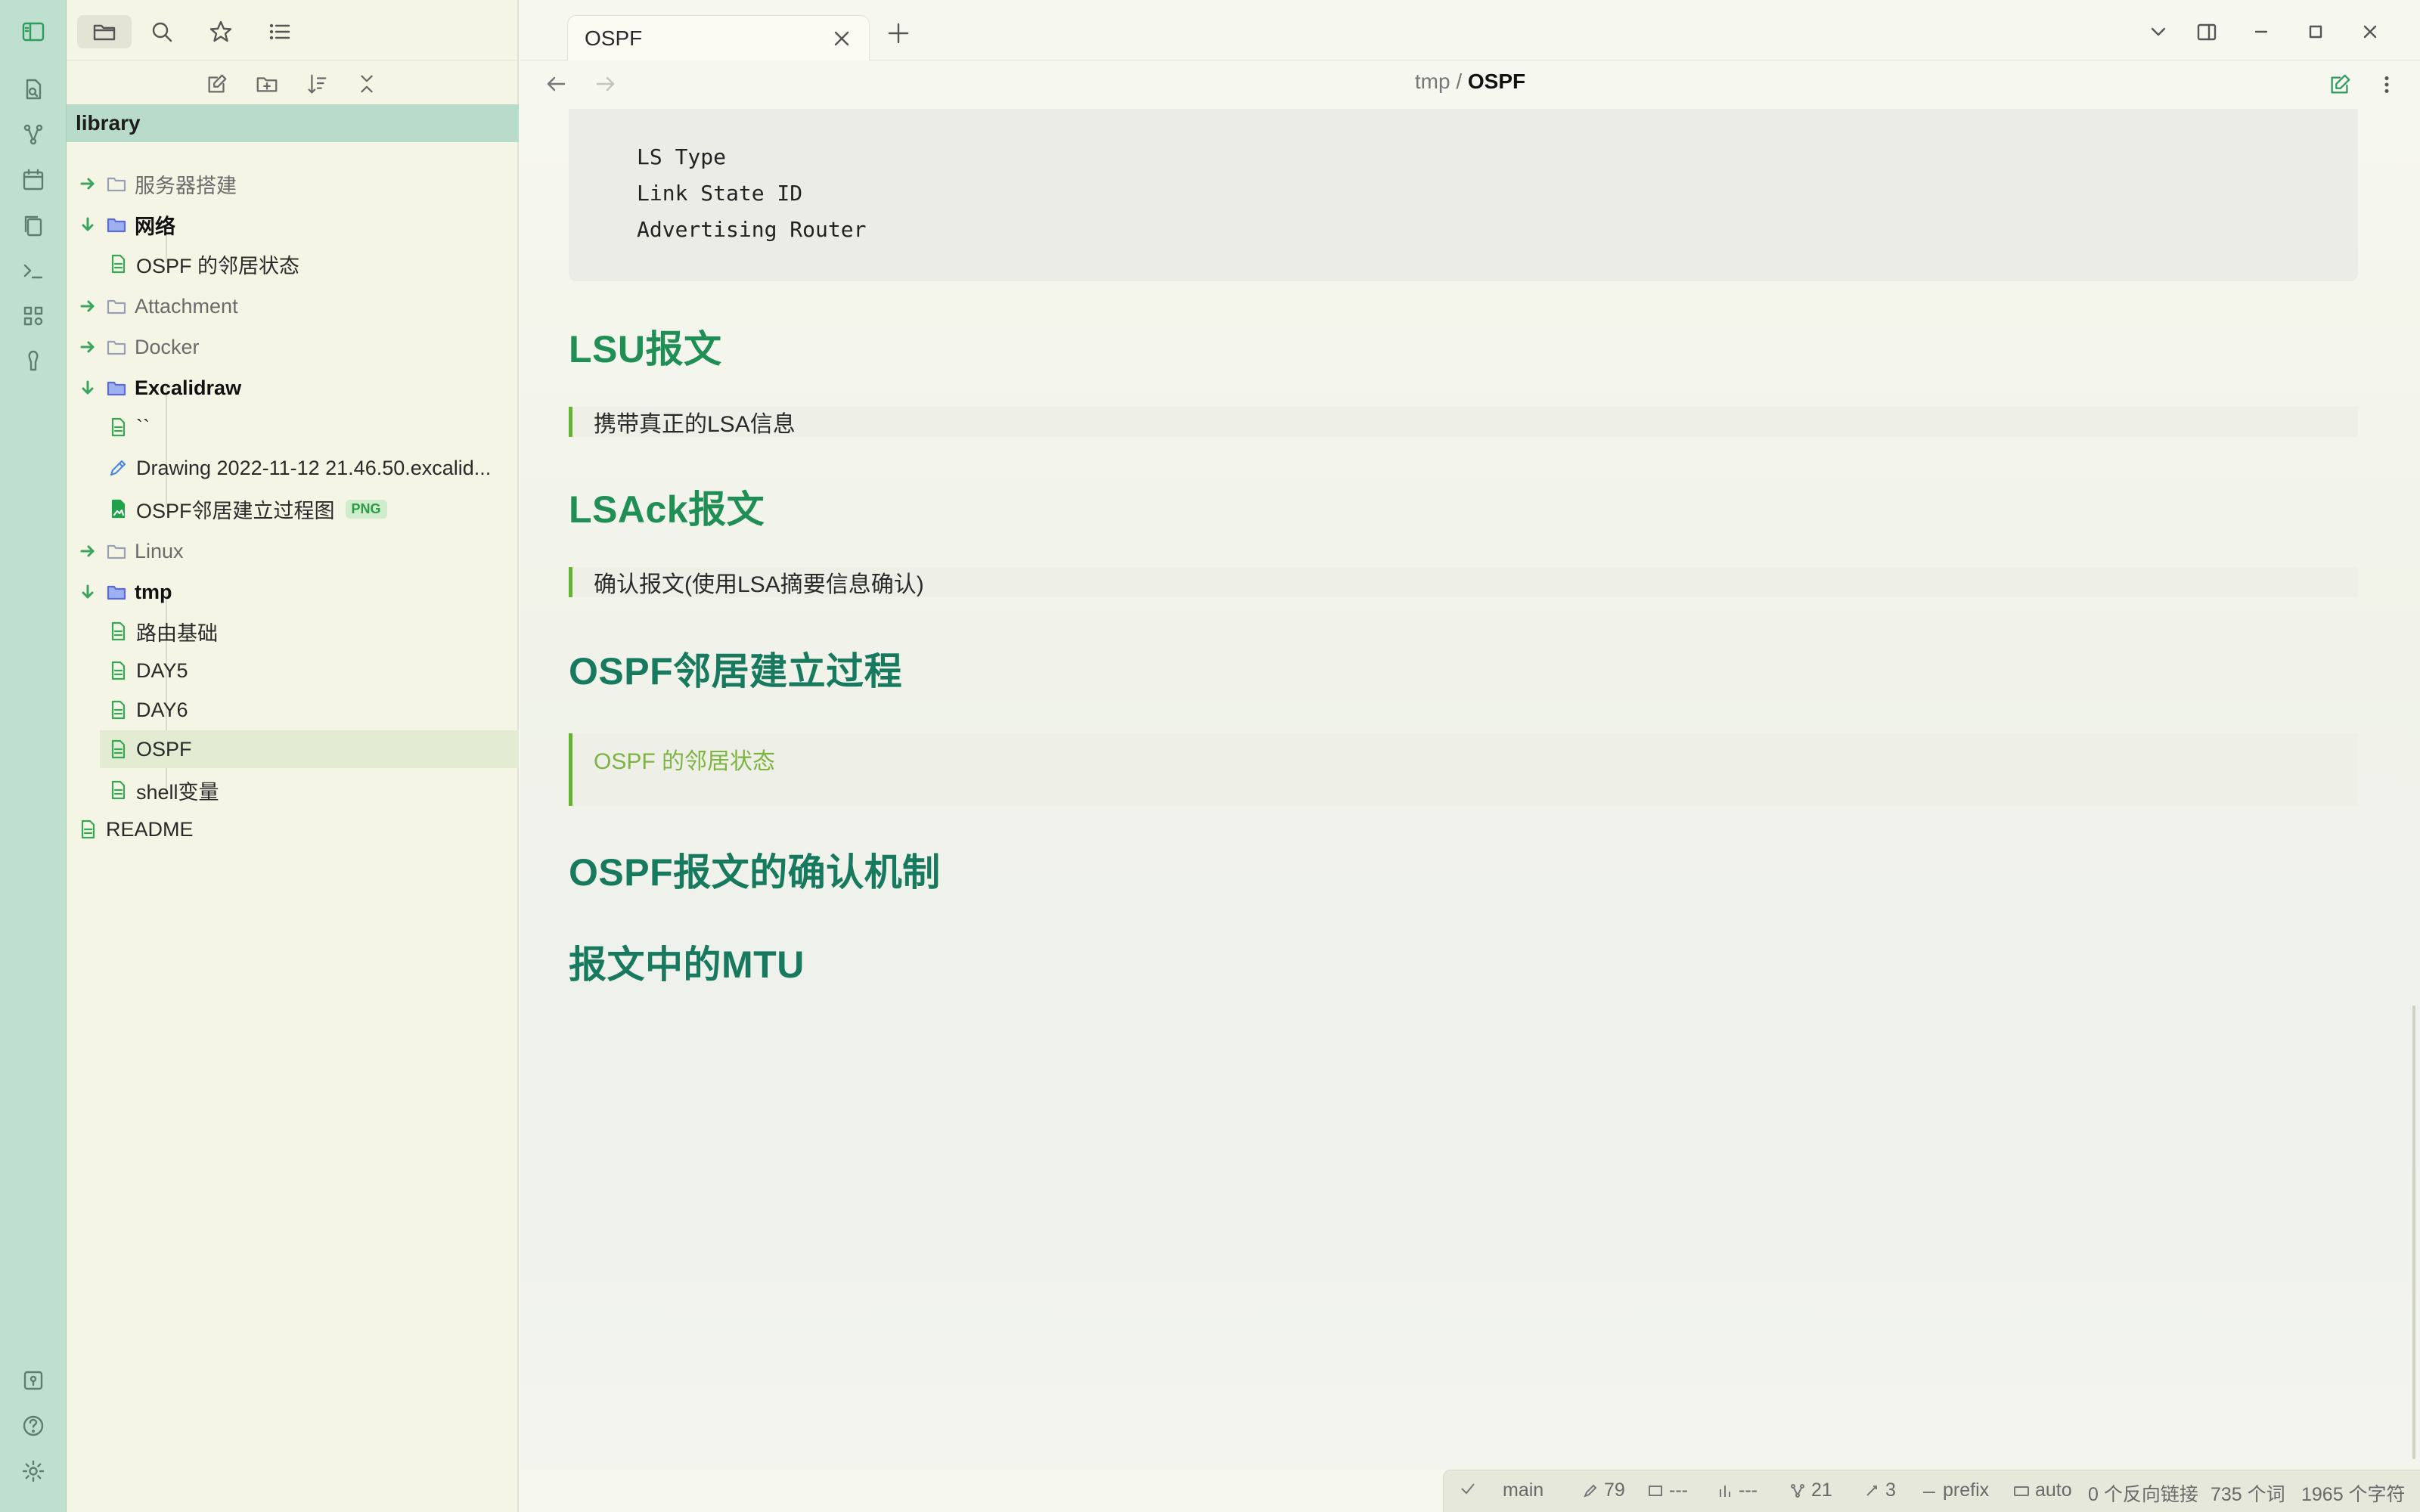 This screenshot has height=1512, width=2420. I want to click on tree-file: OSPF邻居建立过程图 PNG, so click(293, 509).